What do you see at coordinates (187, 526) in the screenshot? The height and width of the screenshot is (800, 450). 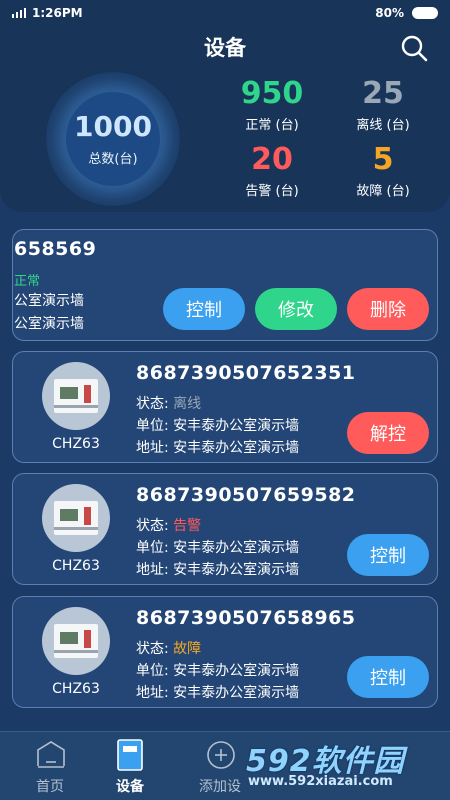 I see `status-value: 告警` at bounding box center [187, 526].